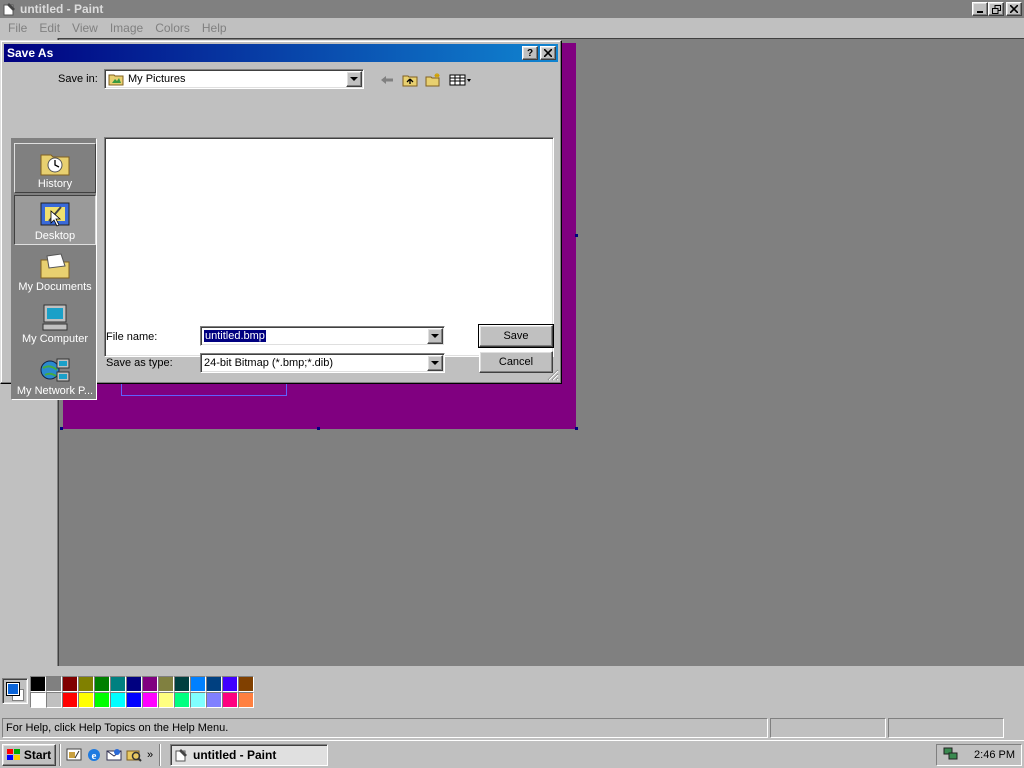  Describe the element at coordinates (55, 236) in the screenshot. I see `places-desktop-label: Desktop` at that location.